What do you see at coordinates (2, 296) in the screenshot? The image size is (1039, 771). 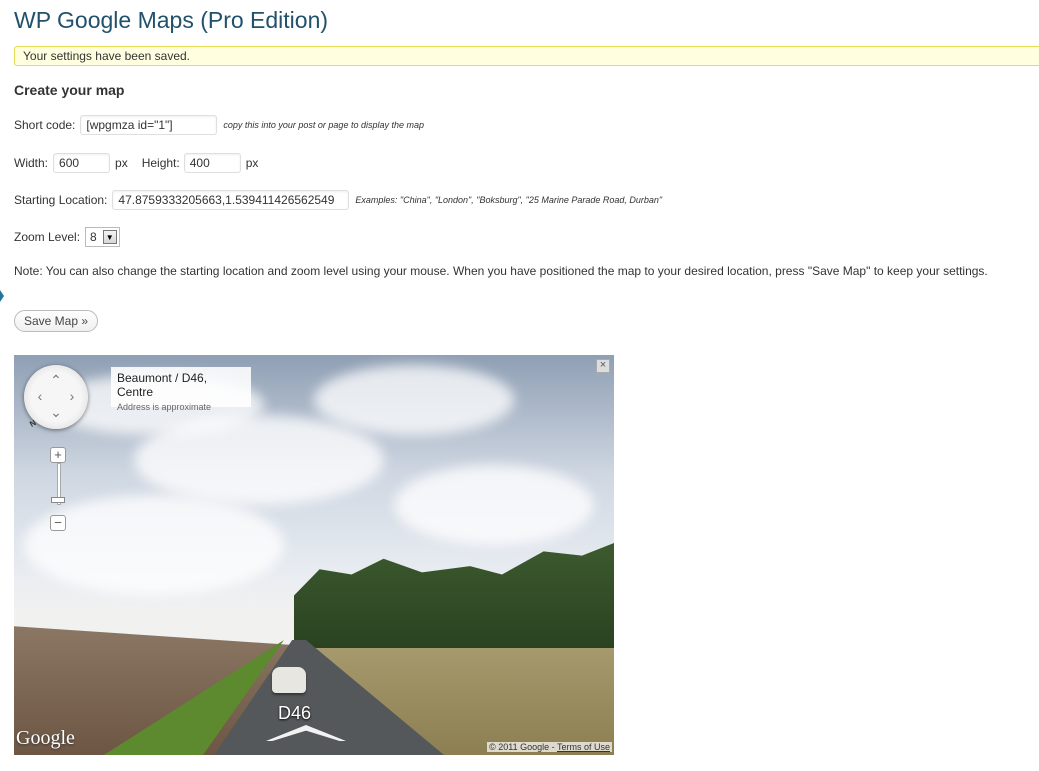 I see `left-edge-marker` at bounding box center [2, 296].